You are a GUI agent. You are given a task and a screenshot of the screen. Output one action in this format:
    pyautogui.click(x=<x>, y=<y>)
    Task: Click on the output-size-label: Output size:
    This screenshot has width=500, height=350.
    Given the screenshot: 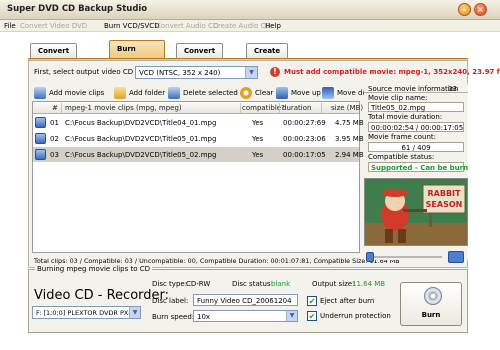 What is the action you would take?
    pyautogui.click(x=333, y=284)
    